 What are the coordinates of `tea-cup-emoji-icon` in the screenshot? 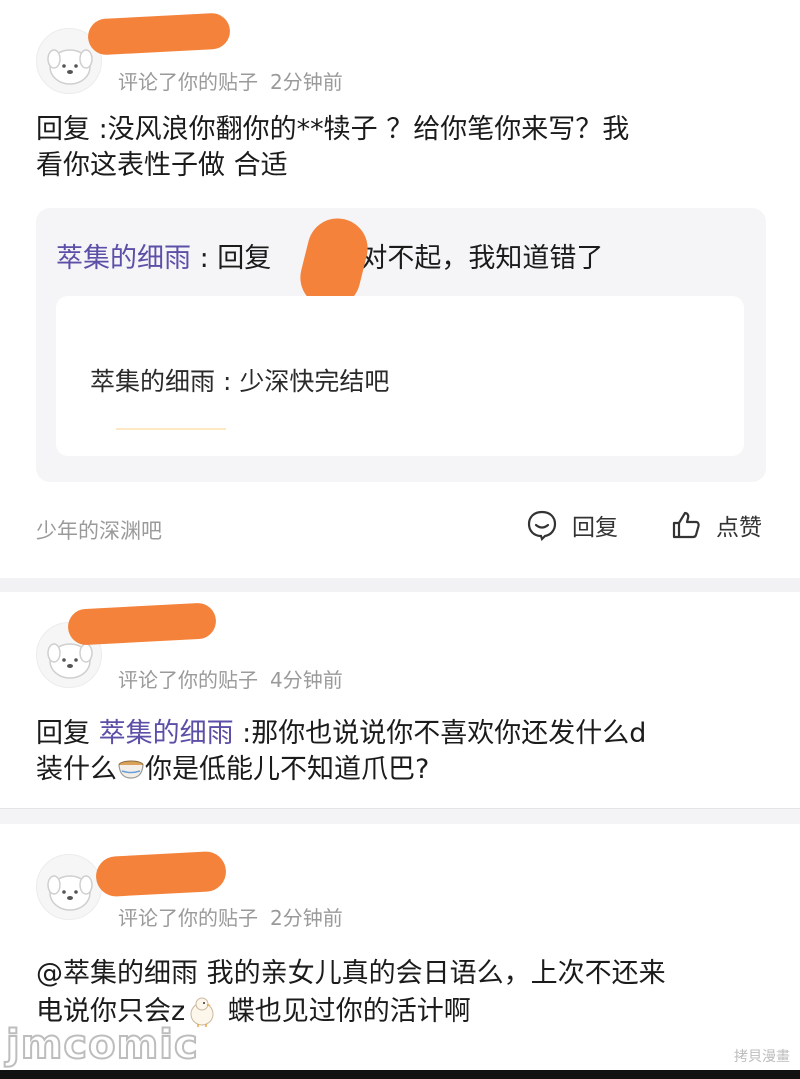 It's located at (131, 769).